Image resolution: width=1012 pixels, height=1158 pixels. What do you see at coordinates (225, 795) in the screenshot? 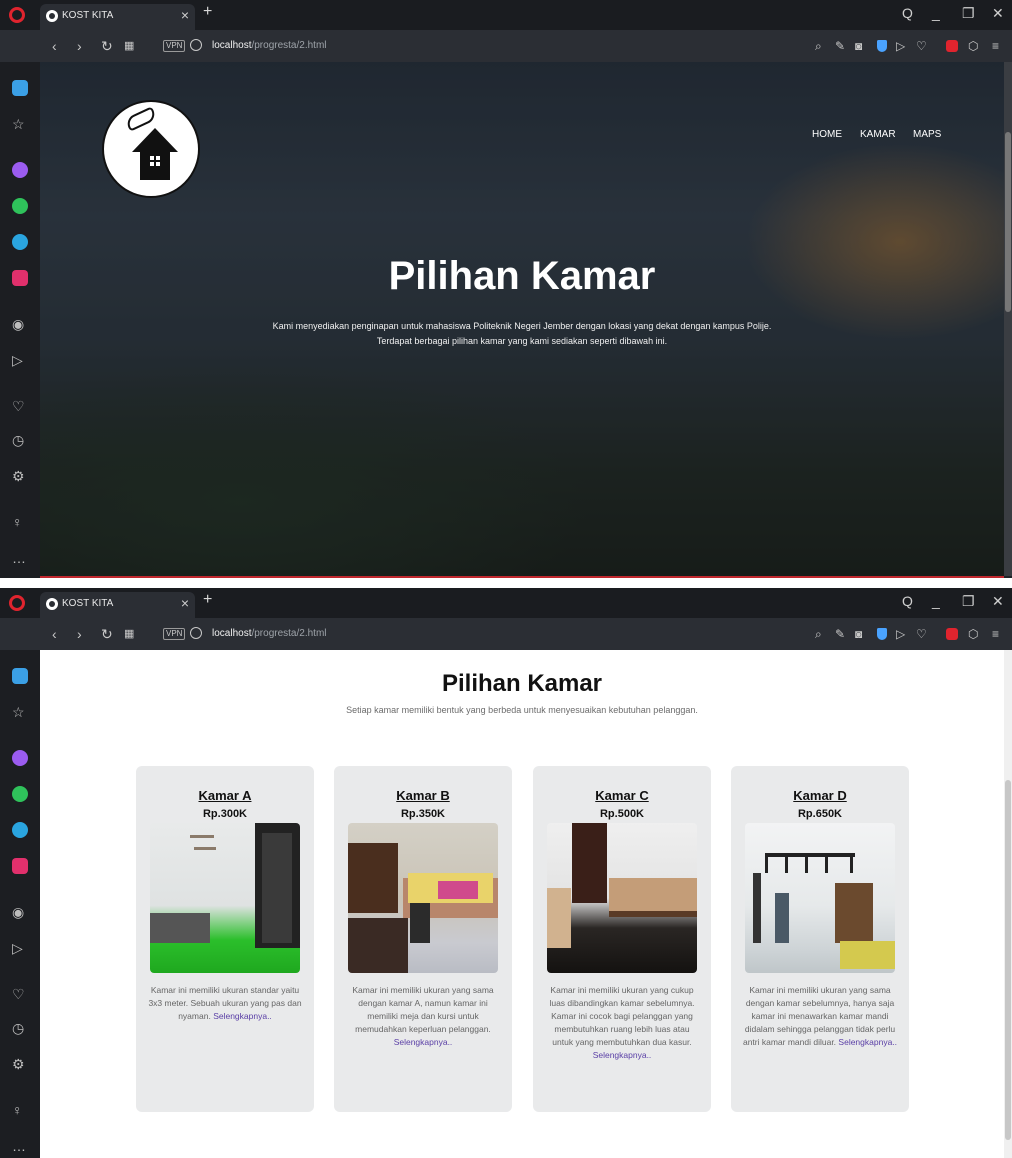
I see `room-name: Kamar A` at bounding box center [225, 795].